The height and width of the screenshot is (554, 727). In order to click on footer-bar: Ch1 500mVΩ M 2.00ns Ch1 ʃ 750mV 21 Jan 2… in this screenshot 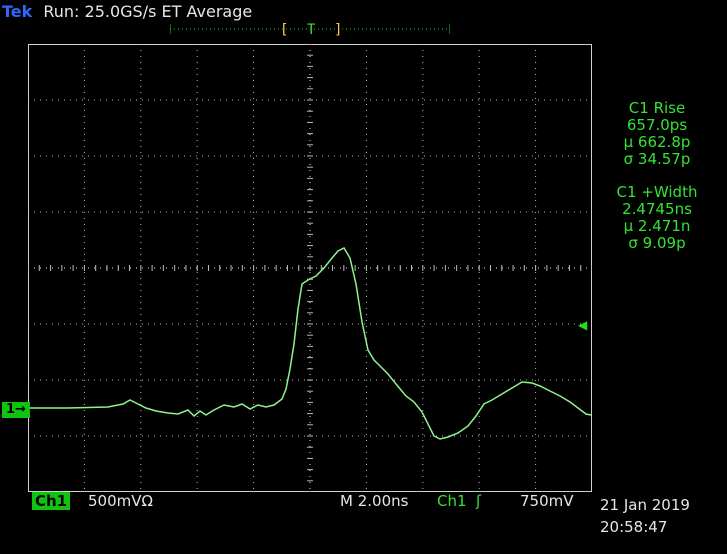, I will do `click(363, 522)`.